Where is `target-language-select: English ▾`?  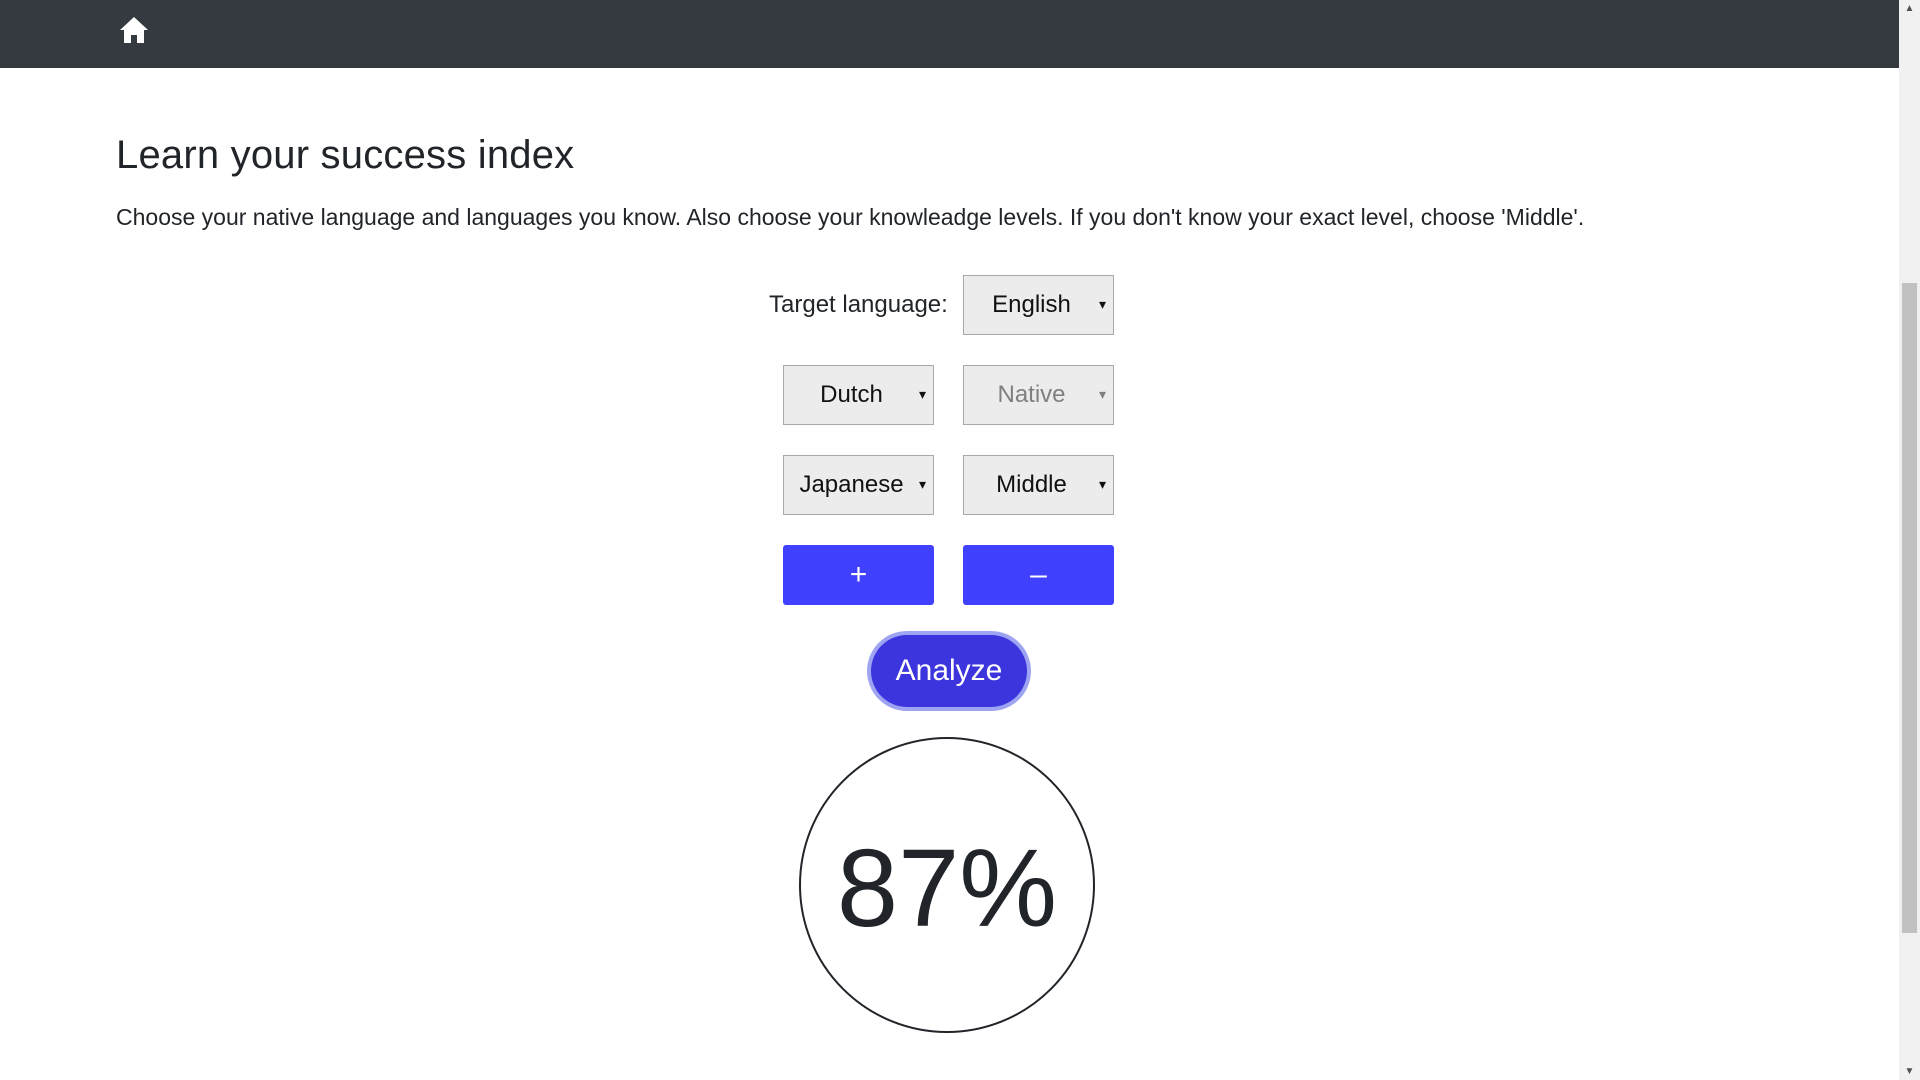 target-language-select: English ▾ is located at coordinates (1038, 305).